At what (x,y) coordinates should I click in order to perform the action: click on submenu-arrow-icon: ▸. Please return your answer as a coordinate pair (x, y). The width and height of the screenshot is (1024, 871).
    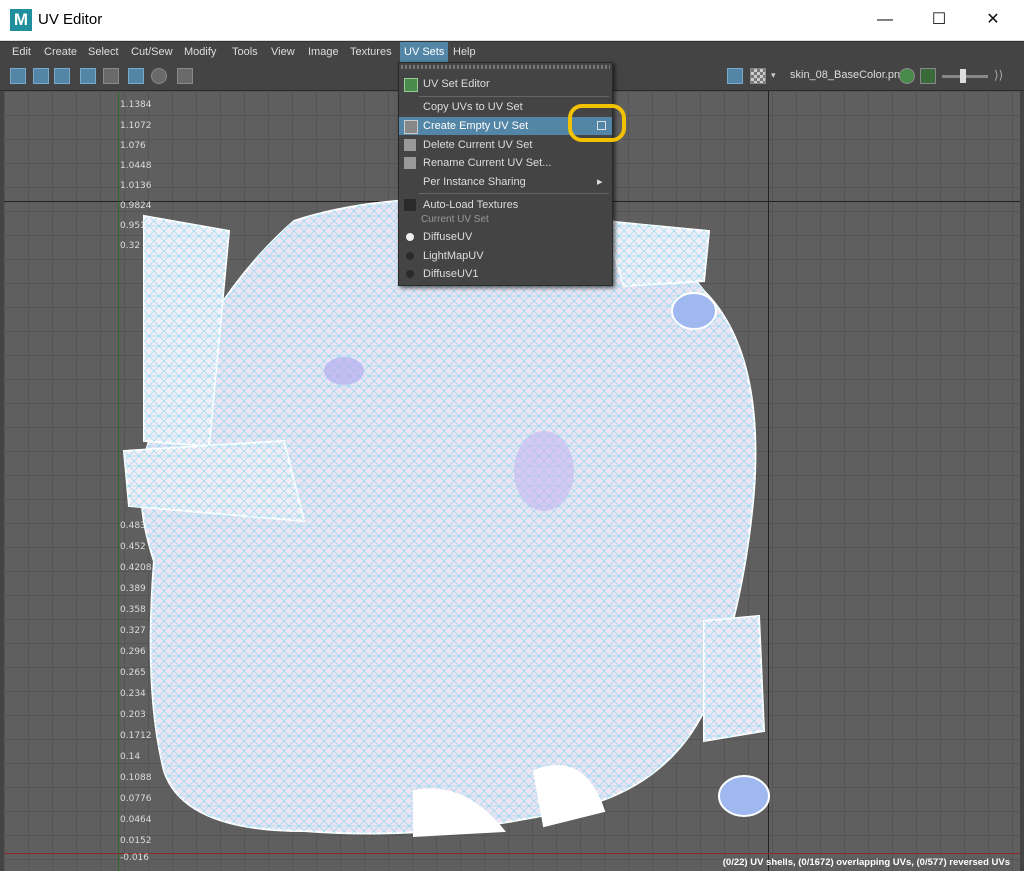
    Looking at the image, I should click on (600, 182).